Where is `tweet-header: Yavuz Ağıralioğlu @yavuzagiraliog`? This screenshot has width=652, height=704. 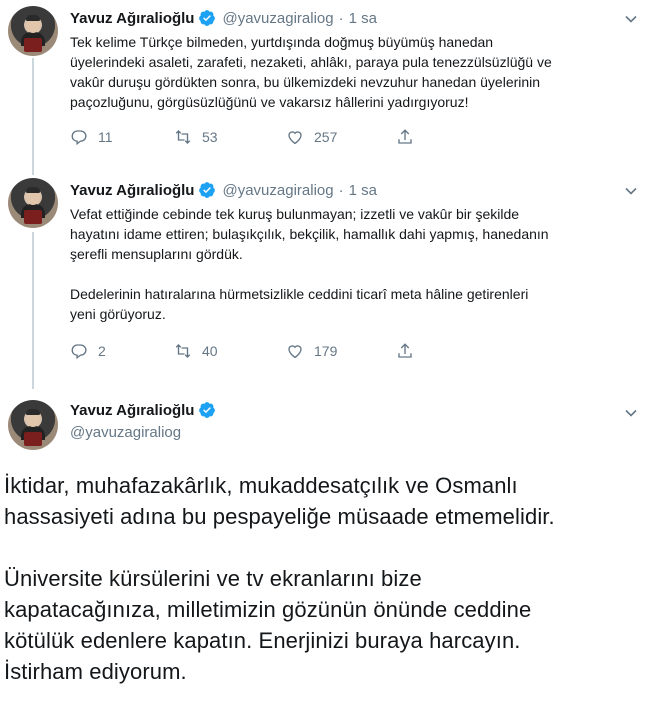
tweet-header: Yavuz Ağıralioğlu @yavuzagiraliog is located at coordinates (143, 420).